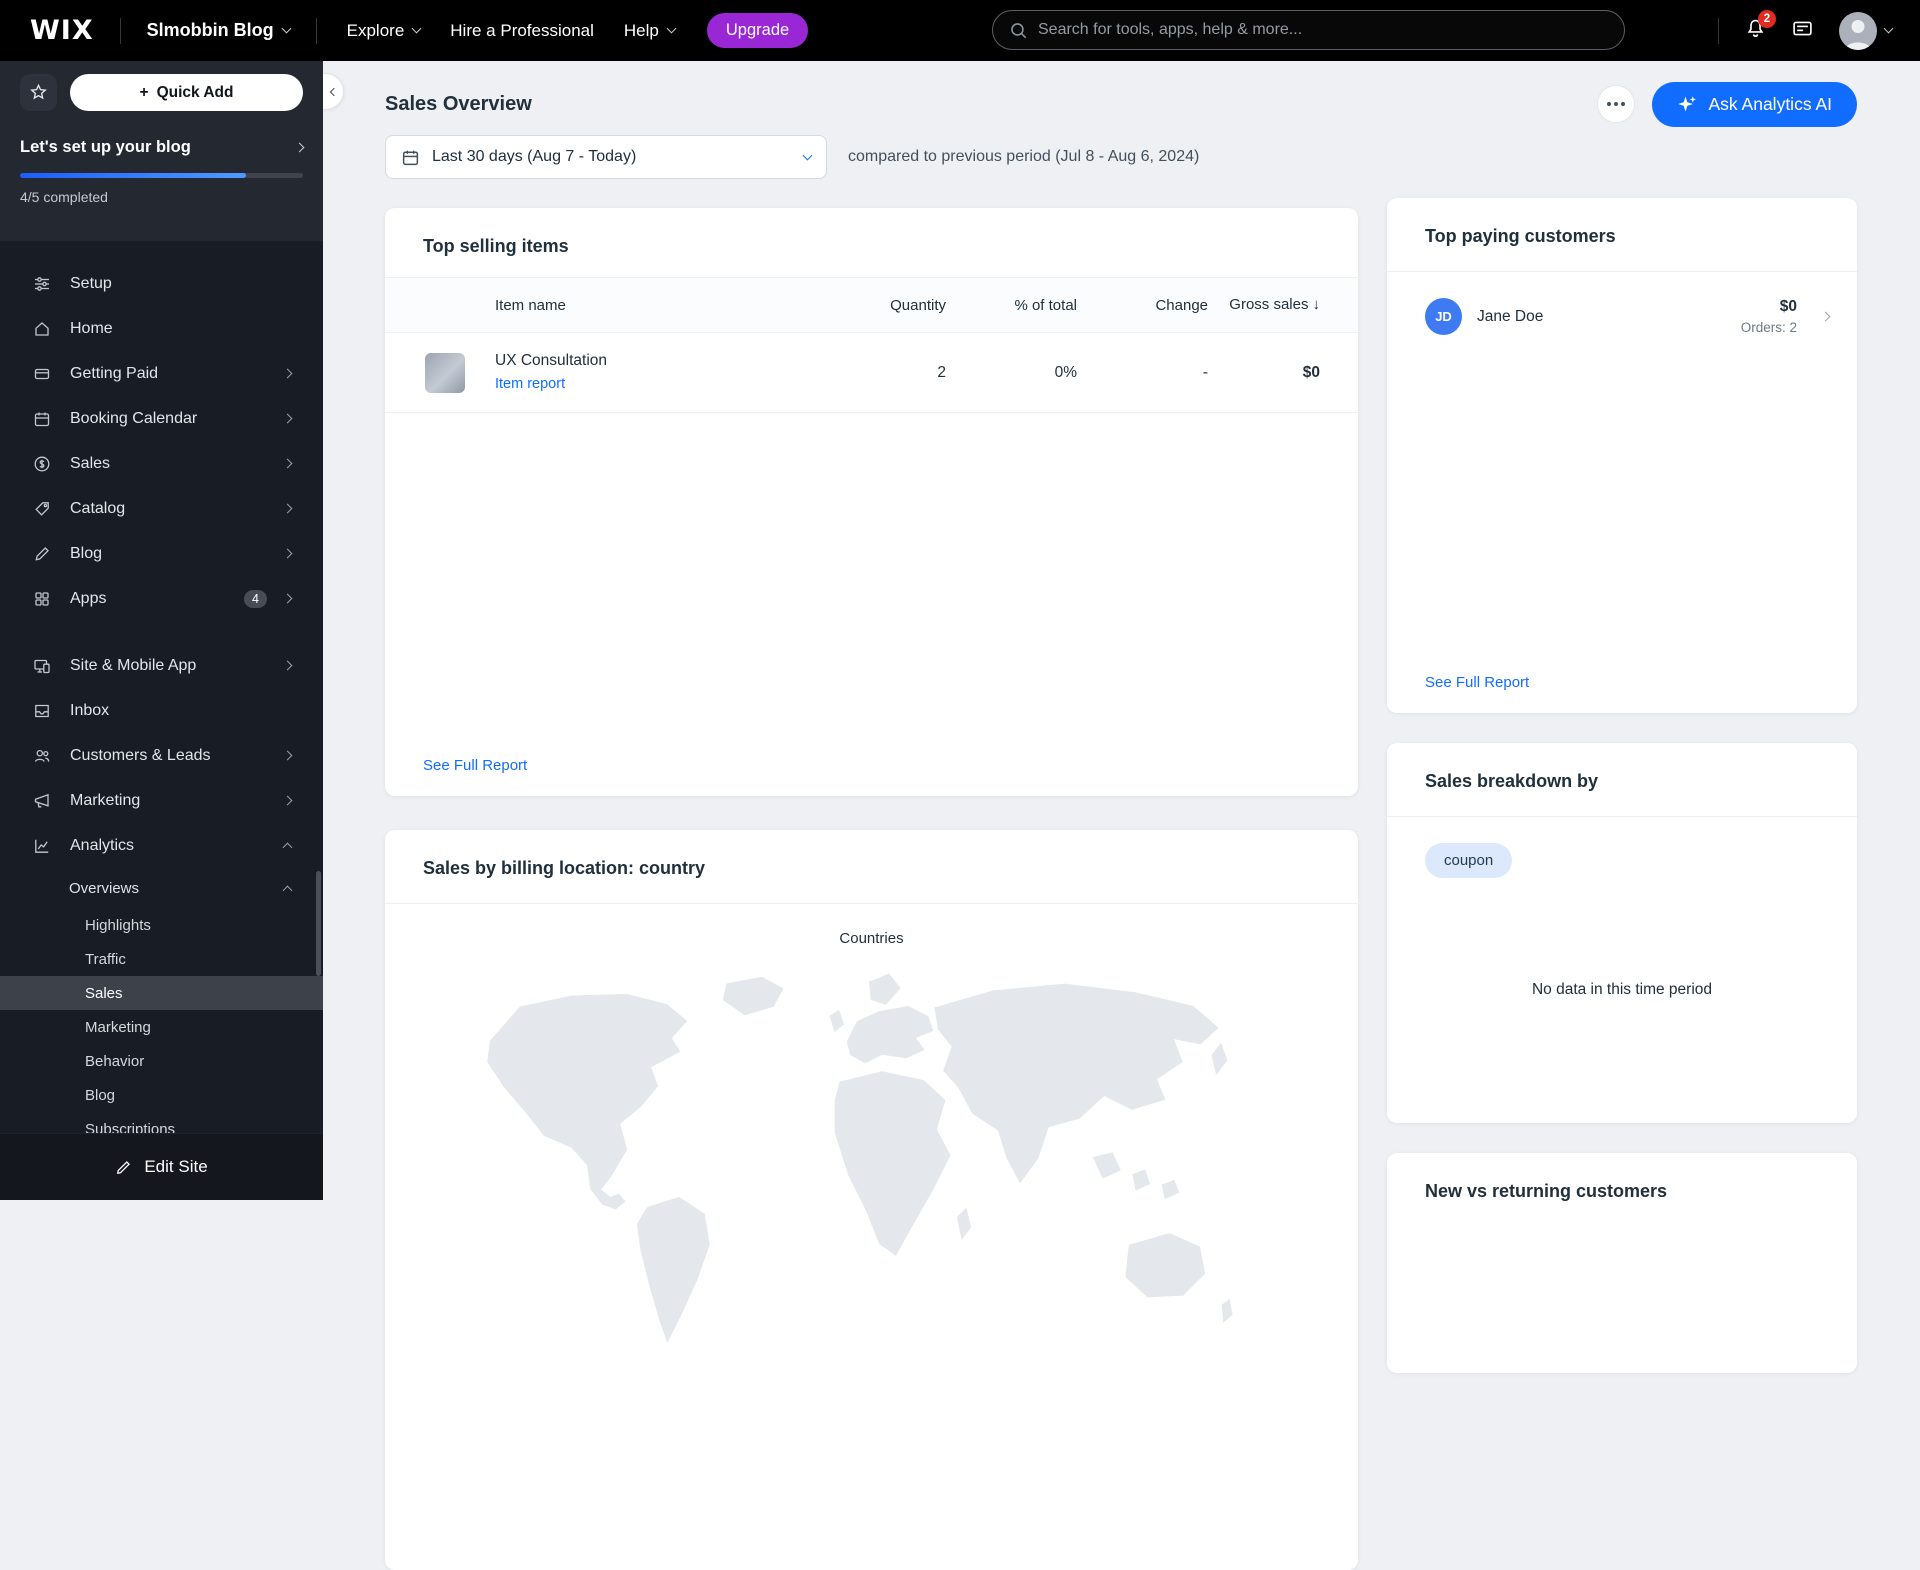 This screenshot has width=1920, height=1570. Describe the element at coordinates (161, 959) in the screenshot. I see `sidebar-item-traffic: Traffic` at that location.